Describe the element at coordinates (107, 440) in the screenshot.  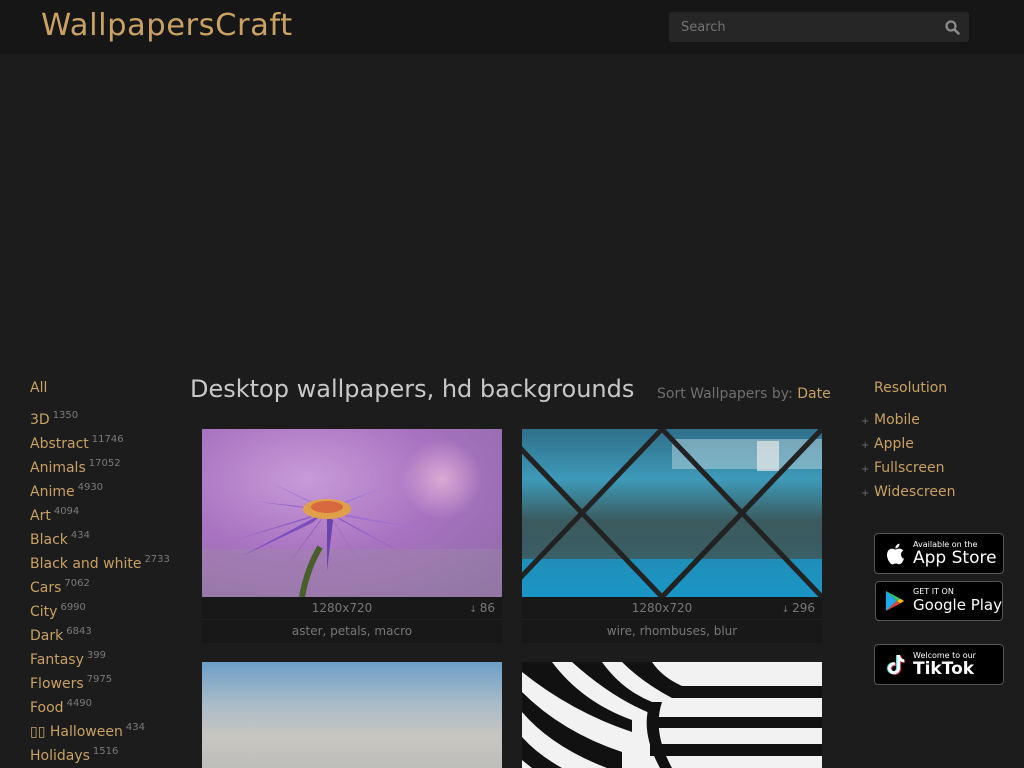
I see `category-count: 11746` at that location.